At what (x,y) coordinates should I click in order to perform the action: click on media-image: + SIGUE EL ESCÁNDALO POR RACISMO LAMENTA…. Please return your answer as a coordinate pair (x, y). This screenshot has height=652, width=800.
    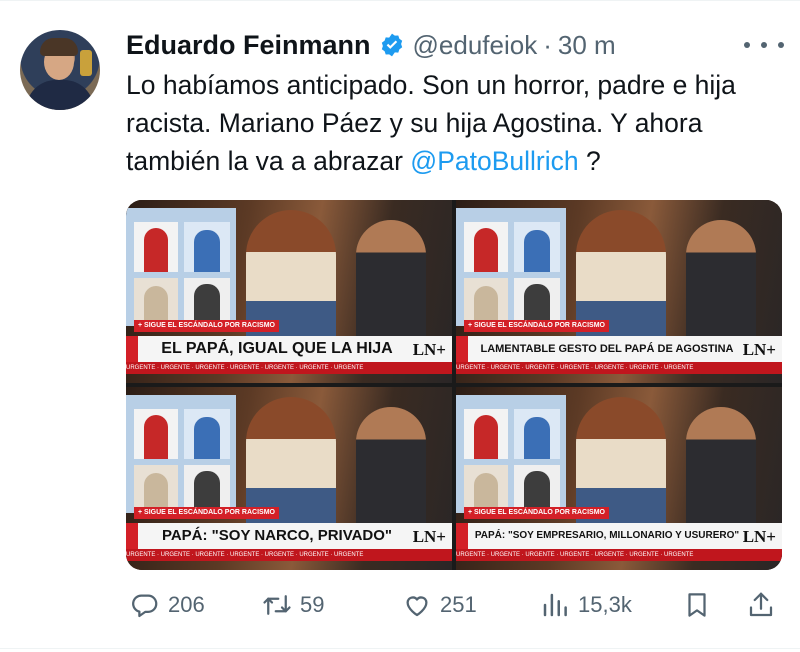
    Looking at the image, I should click on (619, 291).